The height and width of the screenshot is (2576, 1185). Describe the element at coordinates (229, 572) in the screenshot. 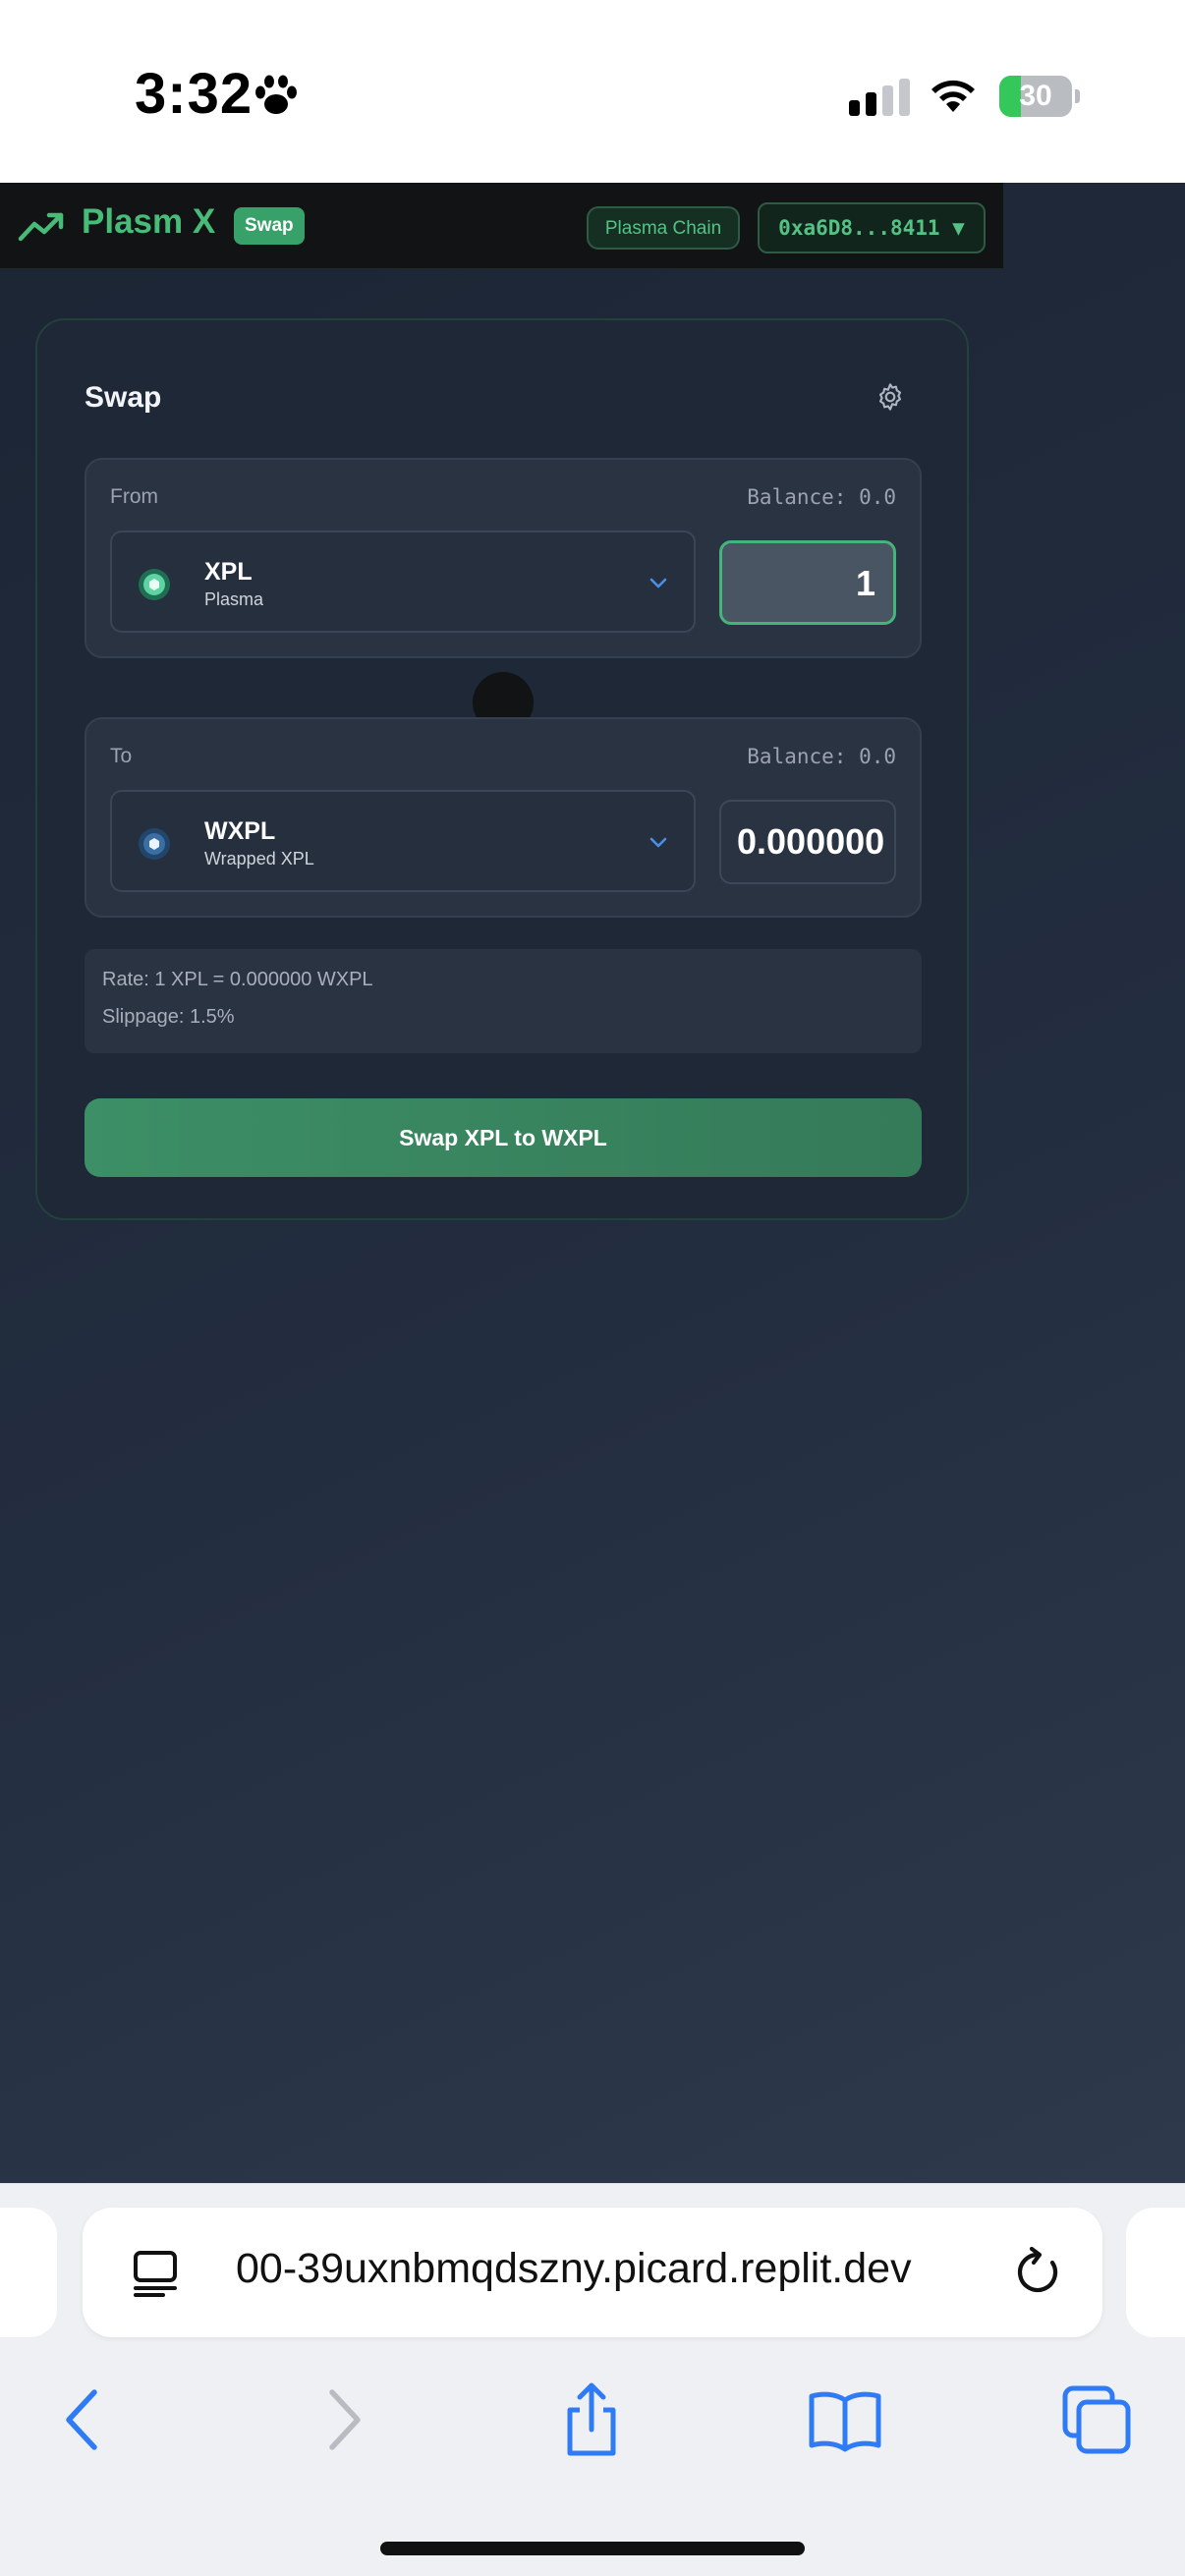

I see `from-token-symbol: XPL` at that location.